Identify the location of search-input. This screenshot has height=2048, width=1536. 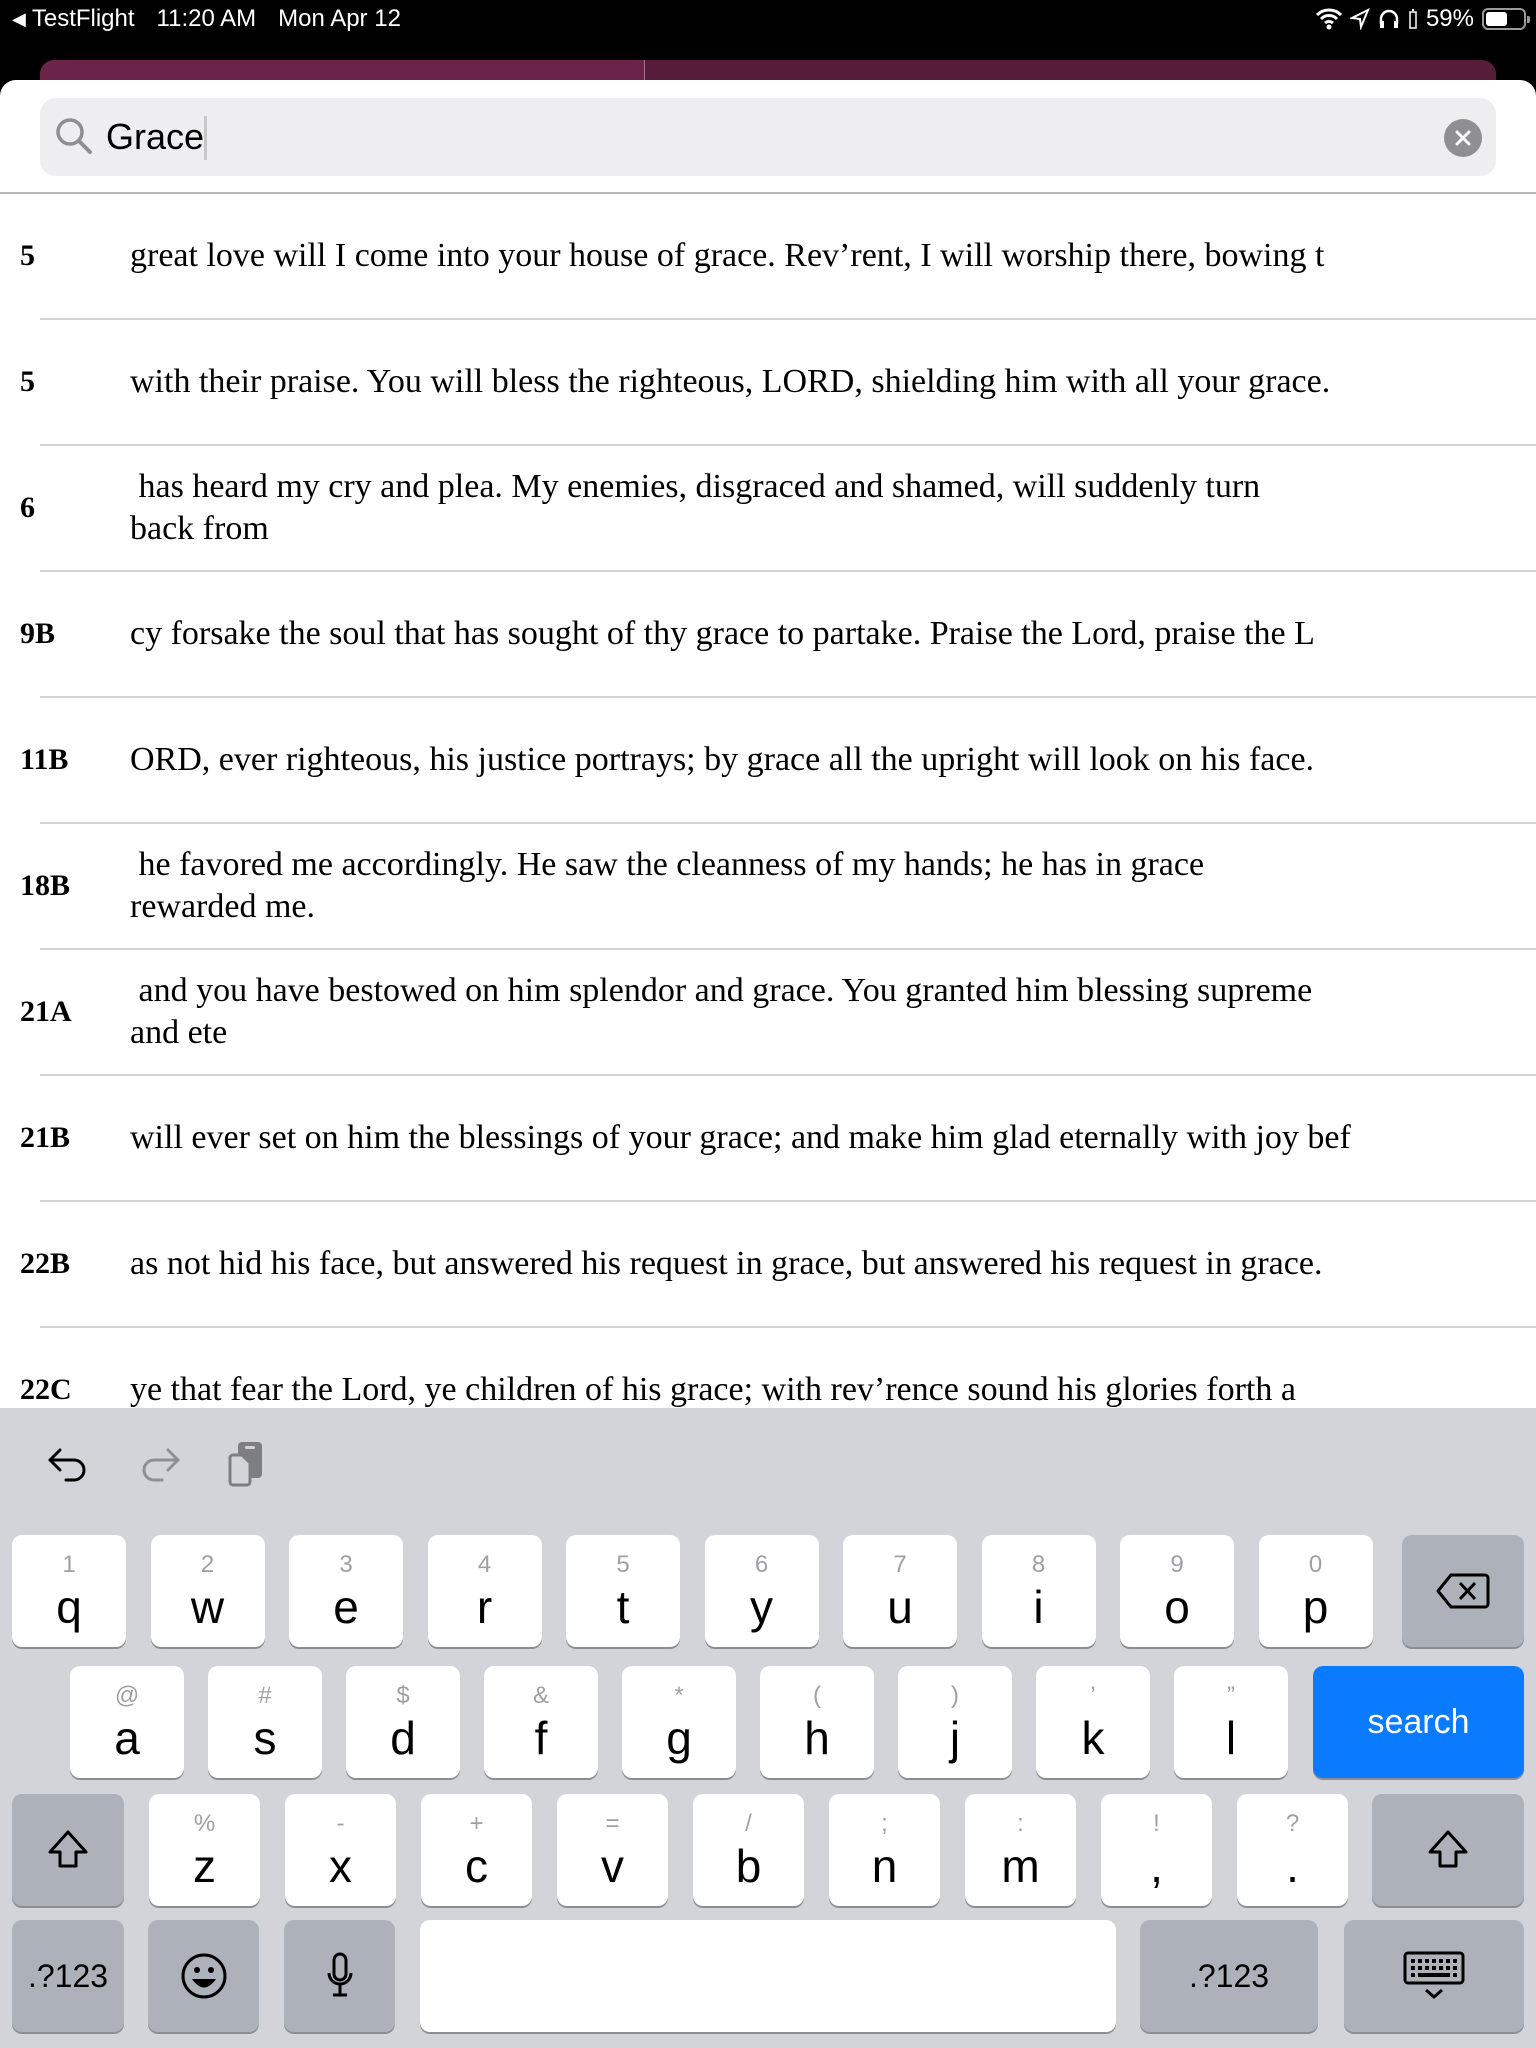
(756, 137).